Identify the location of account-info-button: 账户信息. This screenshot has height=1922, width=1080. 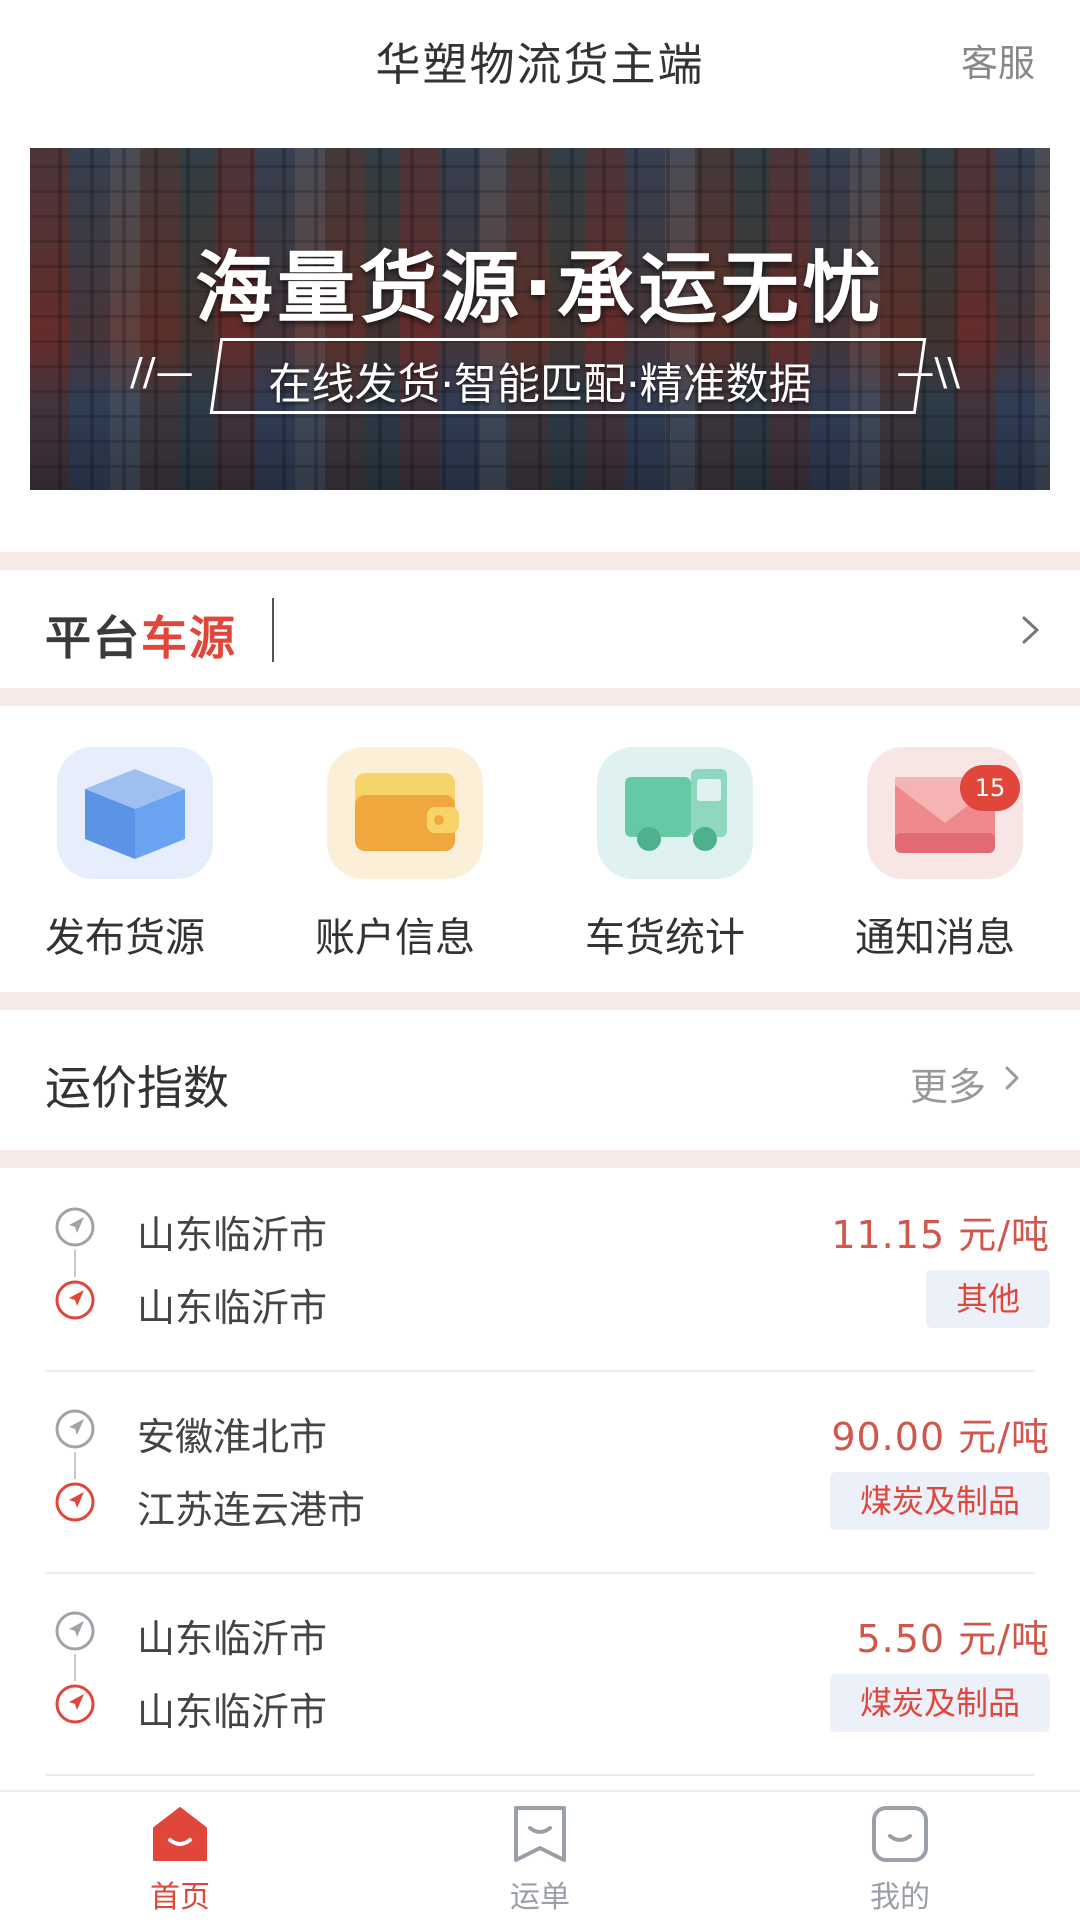
(395, 857).